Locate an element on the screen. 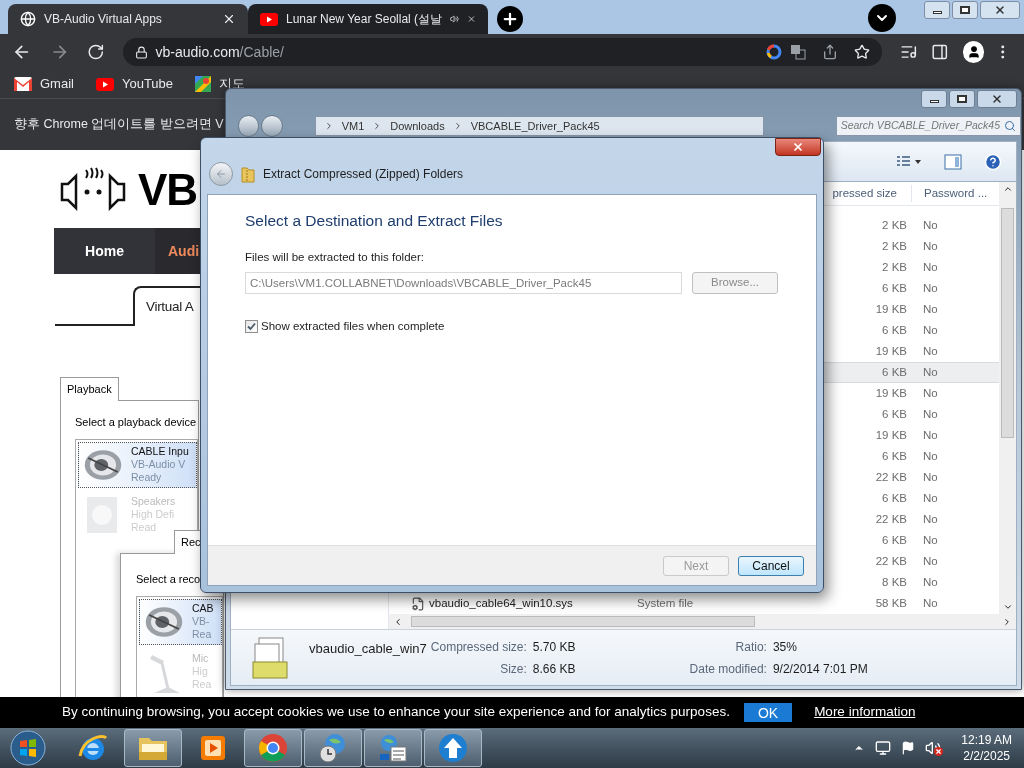  system-file-icon is located at coordinates (418, 603).